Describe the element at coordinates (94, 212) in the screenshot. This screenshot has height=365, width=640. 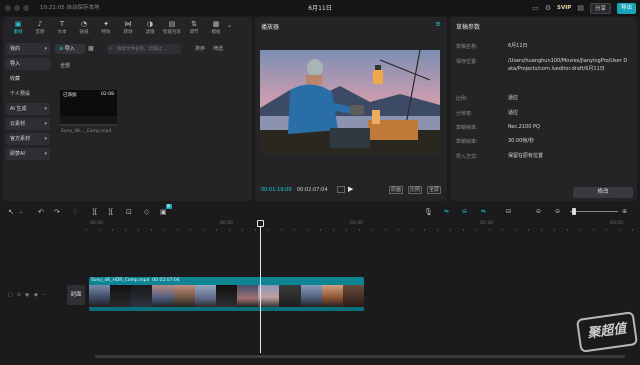
I see `split-left-icon: ][` at that location.